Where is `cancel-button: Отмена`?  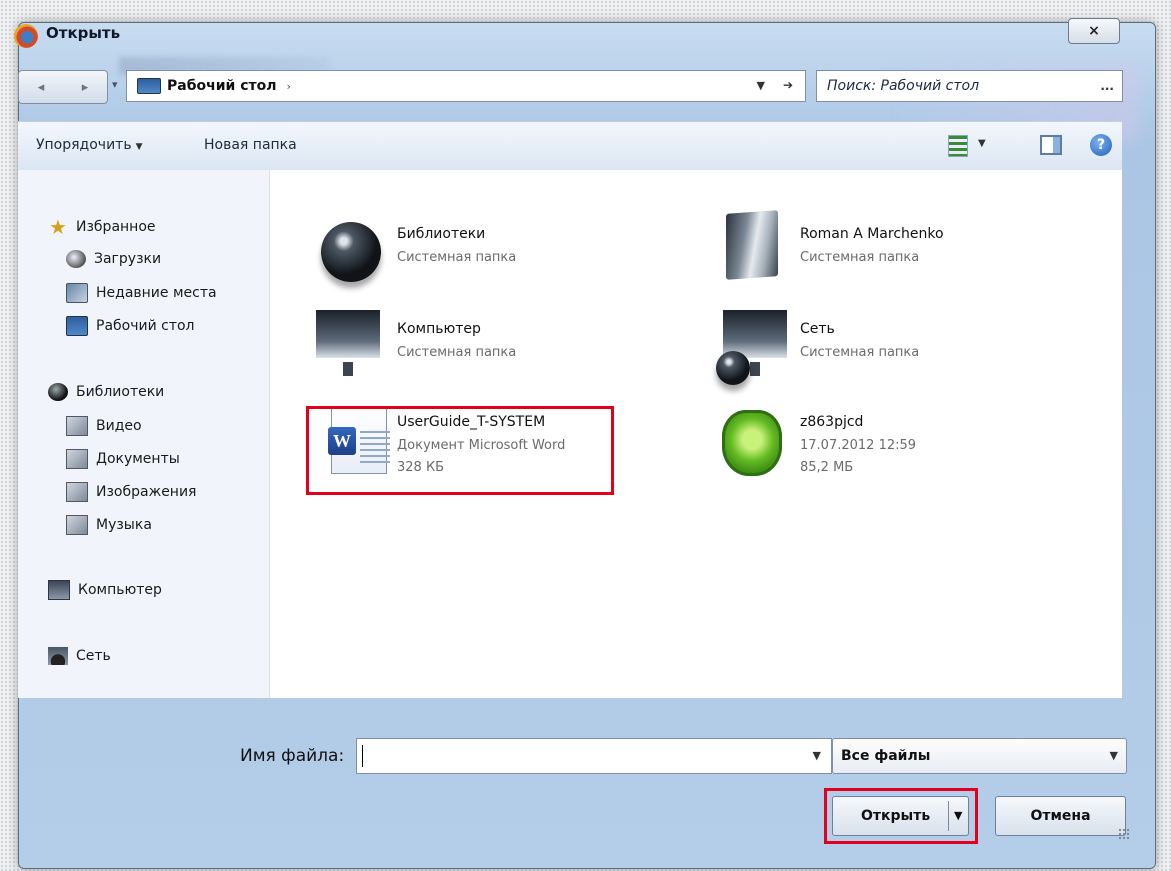
cancel-button: Отмена is located at coordinates (1060, 816).